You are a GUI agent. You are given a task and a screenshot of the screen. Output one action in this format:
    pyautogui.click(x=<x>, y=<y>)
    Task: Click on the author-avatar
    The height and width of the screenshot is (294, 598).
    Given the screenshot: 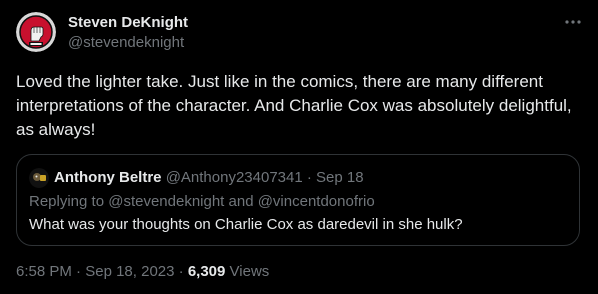 What is the action you would take?
    pyautogui.click(x=36, y=32)
    